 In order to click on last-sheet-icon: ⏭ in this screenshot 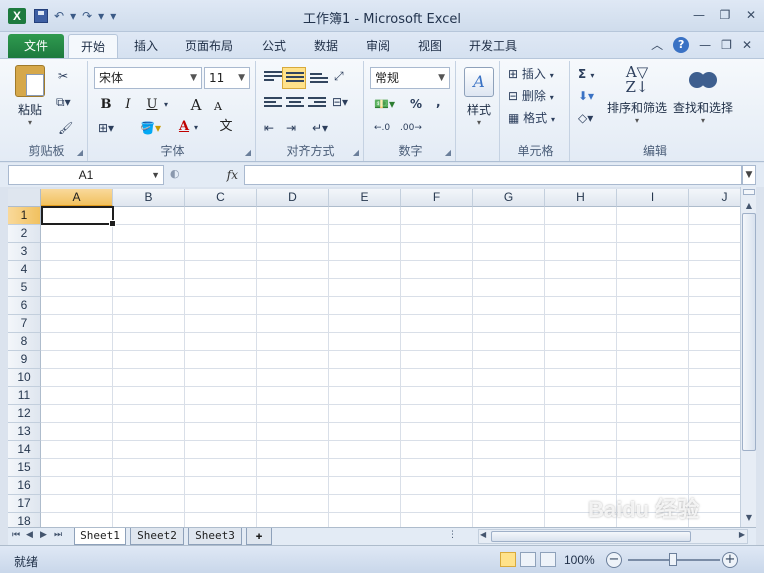, I will do `click(58, 535)`.